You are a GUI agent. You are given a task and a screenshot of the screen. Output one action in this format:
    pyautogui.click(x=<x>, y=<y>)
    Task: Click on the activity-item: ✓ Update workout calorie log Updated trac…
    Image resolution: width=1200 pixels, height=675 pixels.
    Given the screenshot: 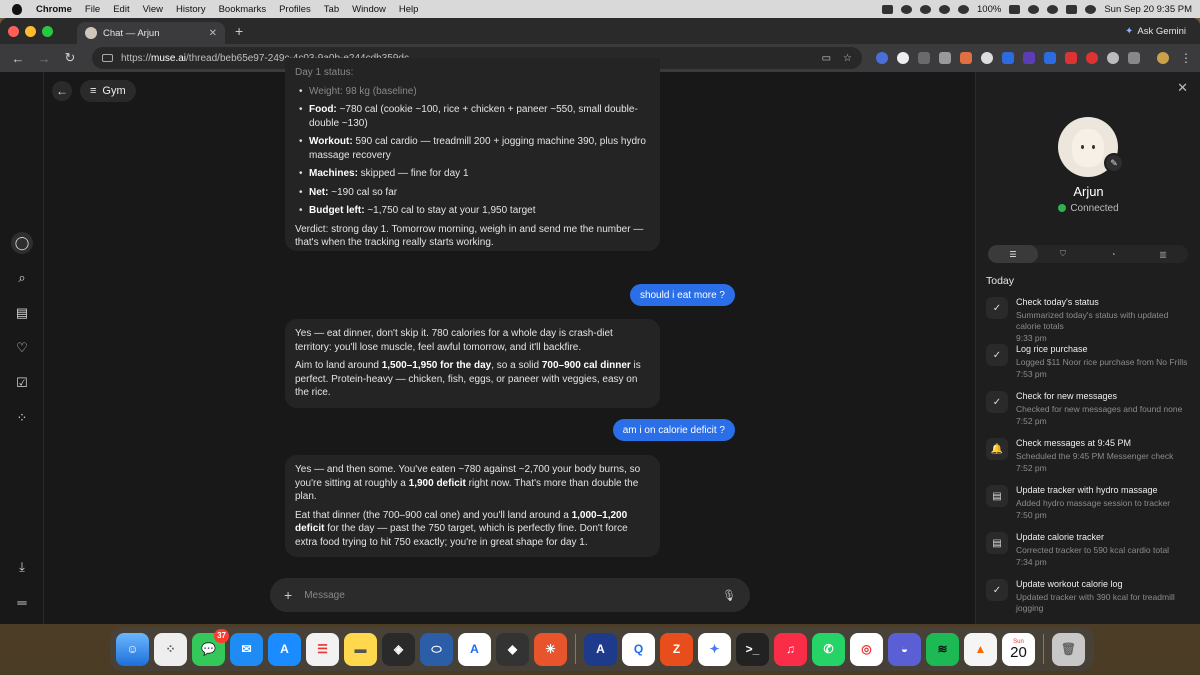 What is the action you would take?
    pyautogui.click(x=1088, y=599)
    